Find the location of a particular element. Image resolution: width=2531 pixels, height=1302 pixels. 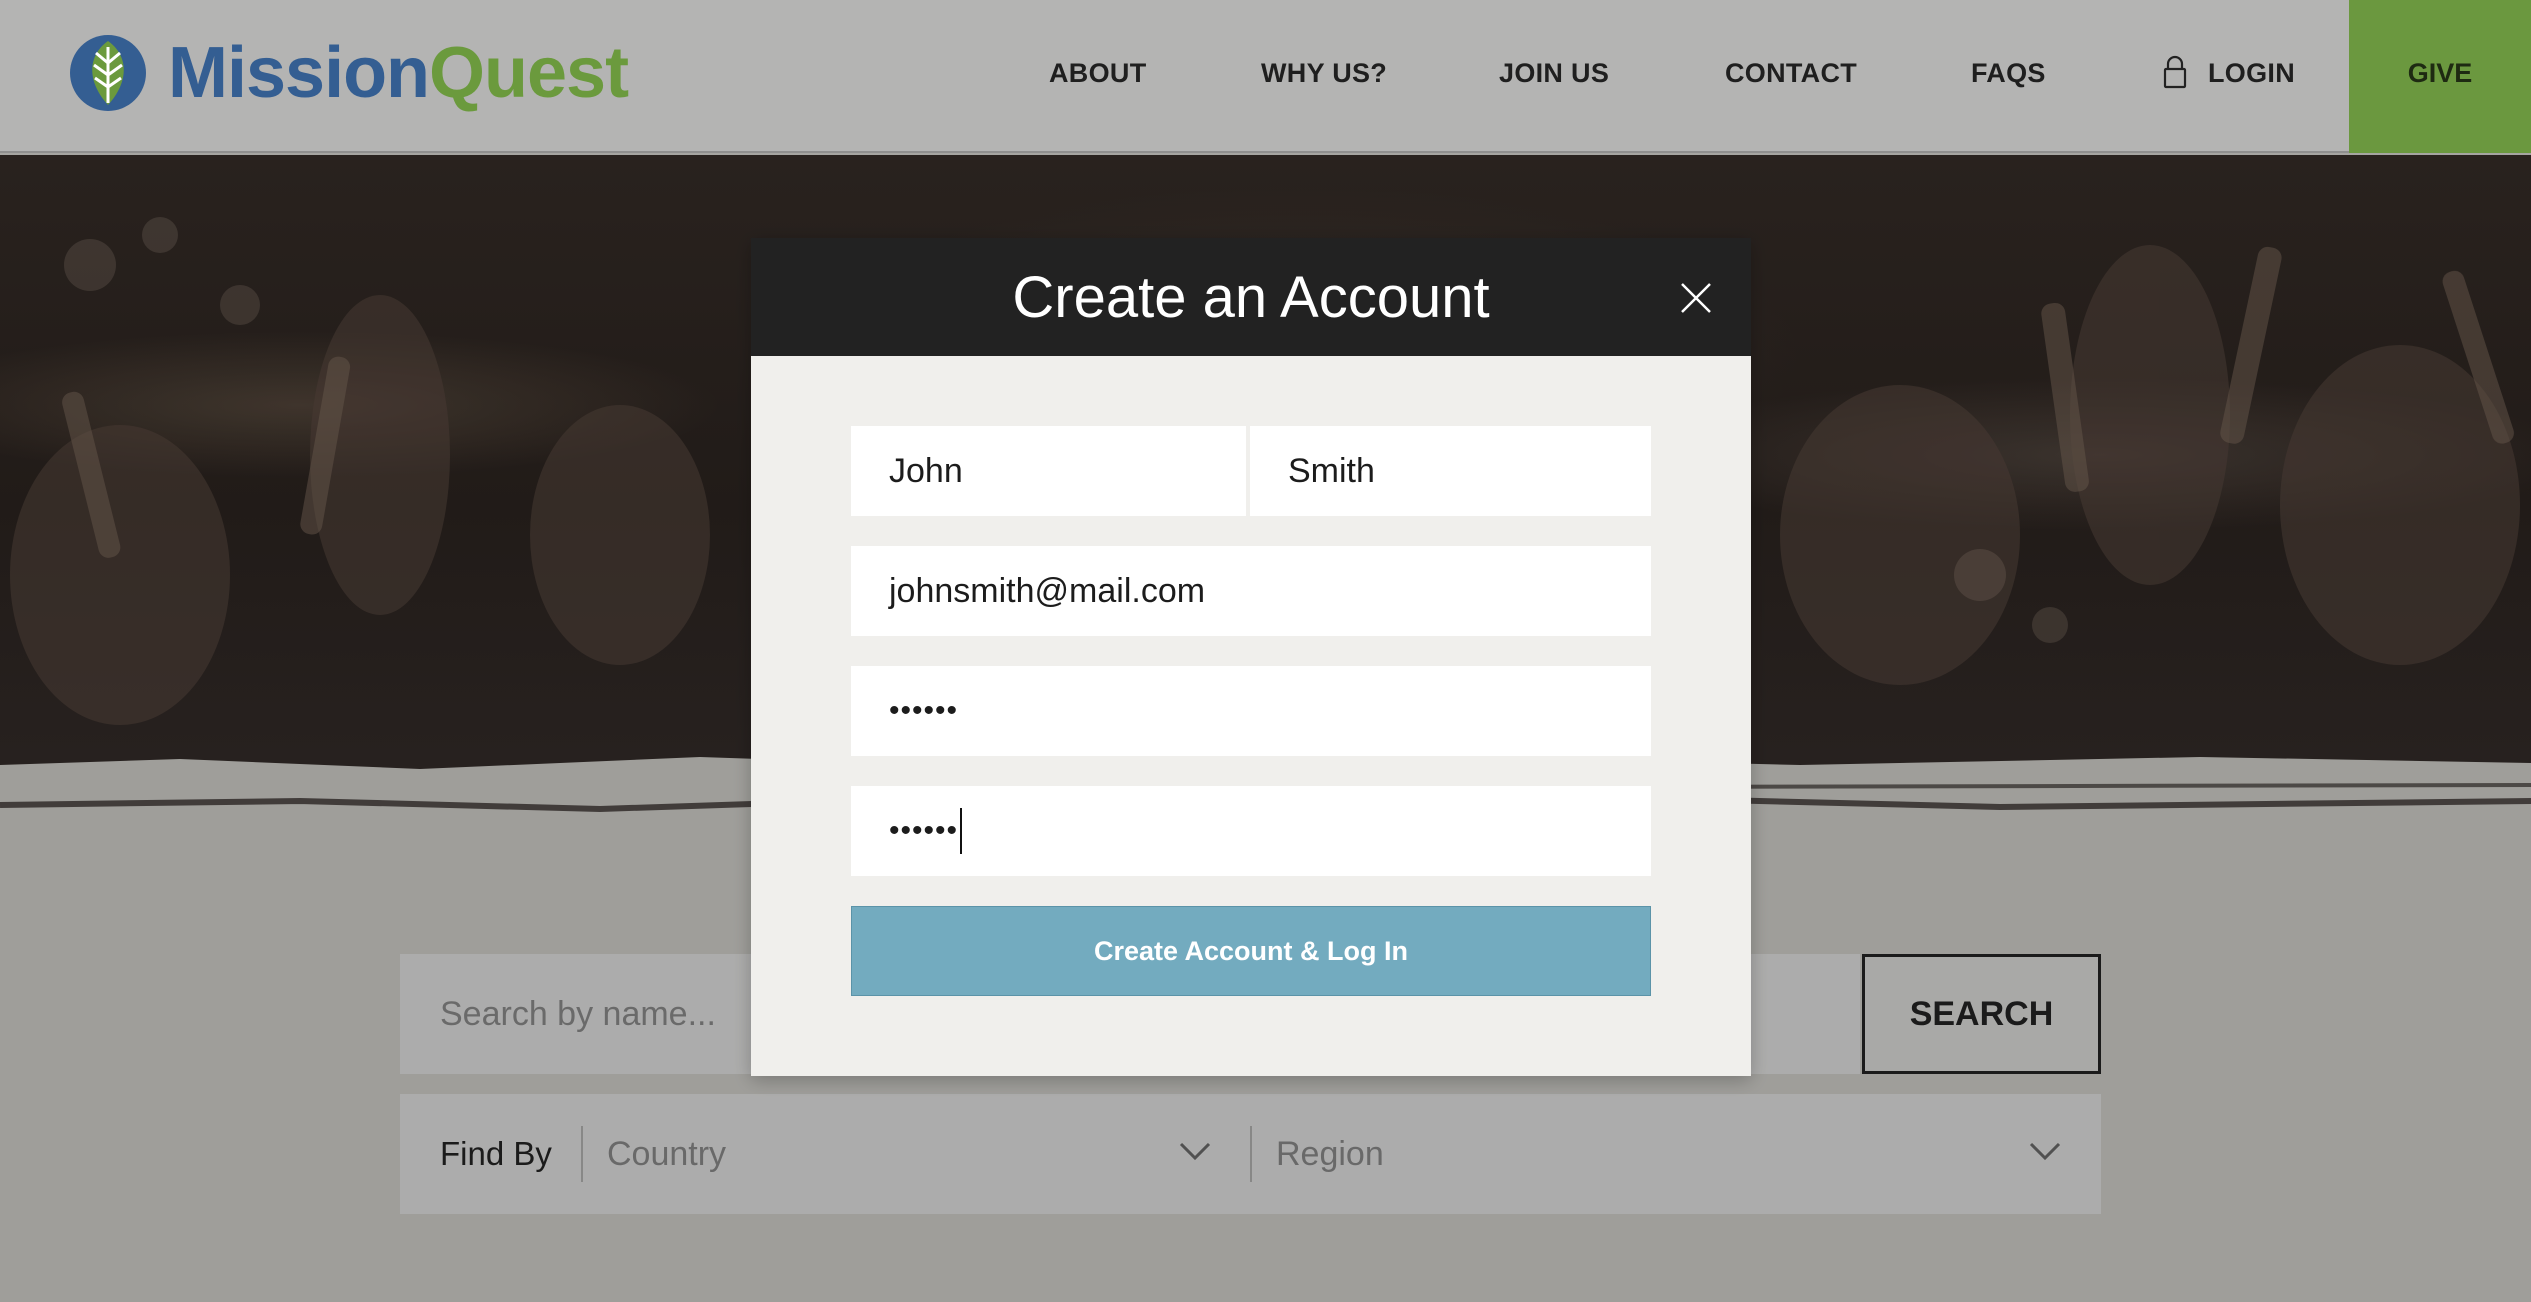

confirm-password-field: •••••• is located at coordinates (1251, 831).